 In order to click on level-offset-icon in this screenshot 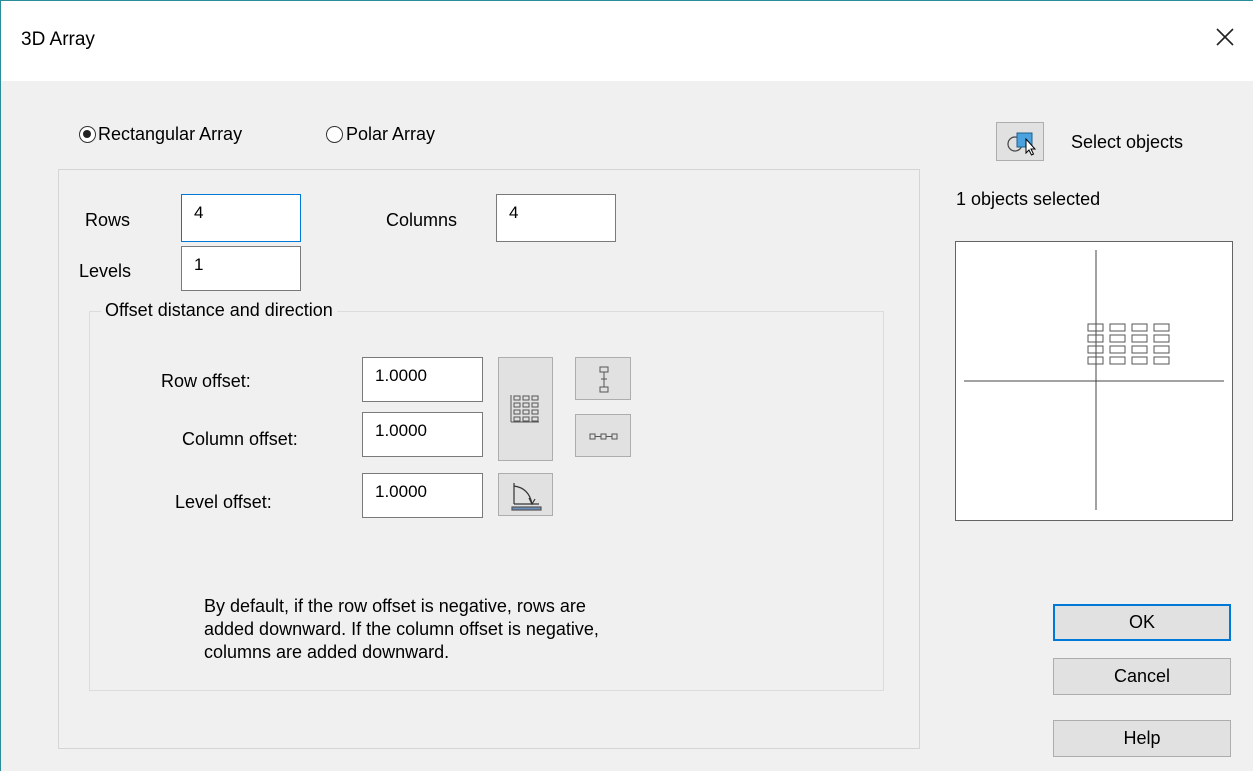, I will do `click(526, 497)`.